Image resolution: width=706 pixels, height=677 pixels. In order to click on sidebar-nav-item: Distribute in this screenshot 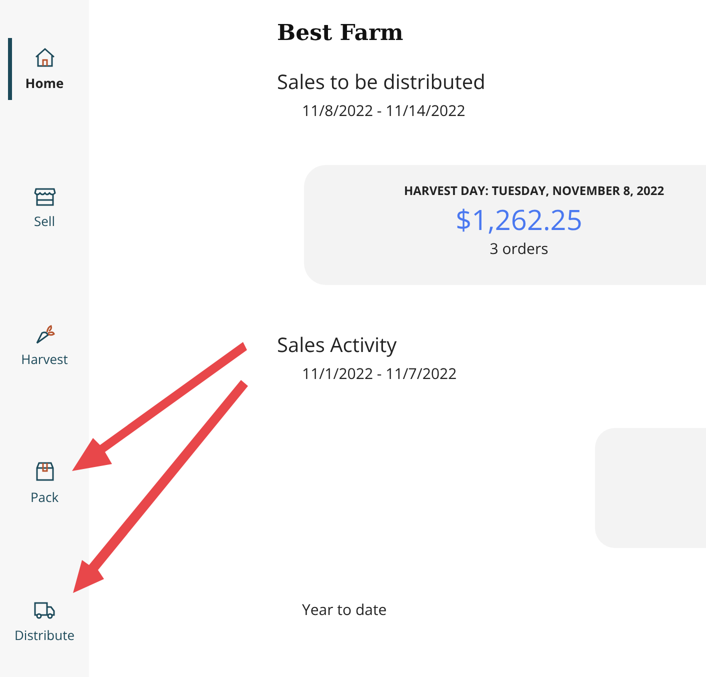, I will do `click(42, 621)`.